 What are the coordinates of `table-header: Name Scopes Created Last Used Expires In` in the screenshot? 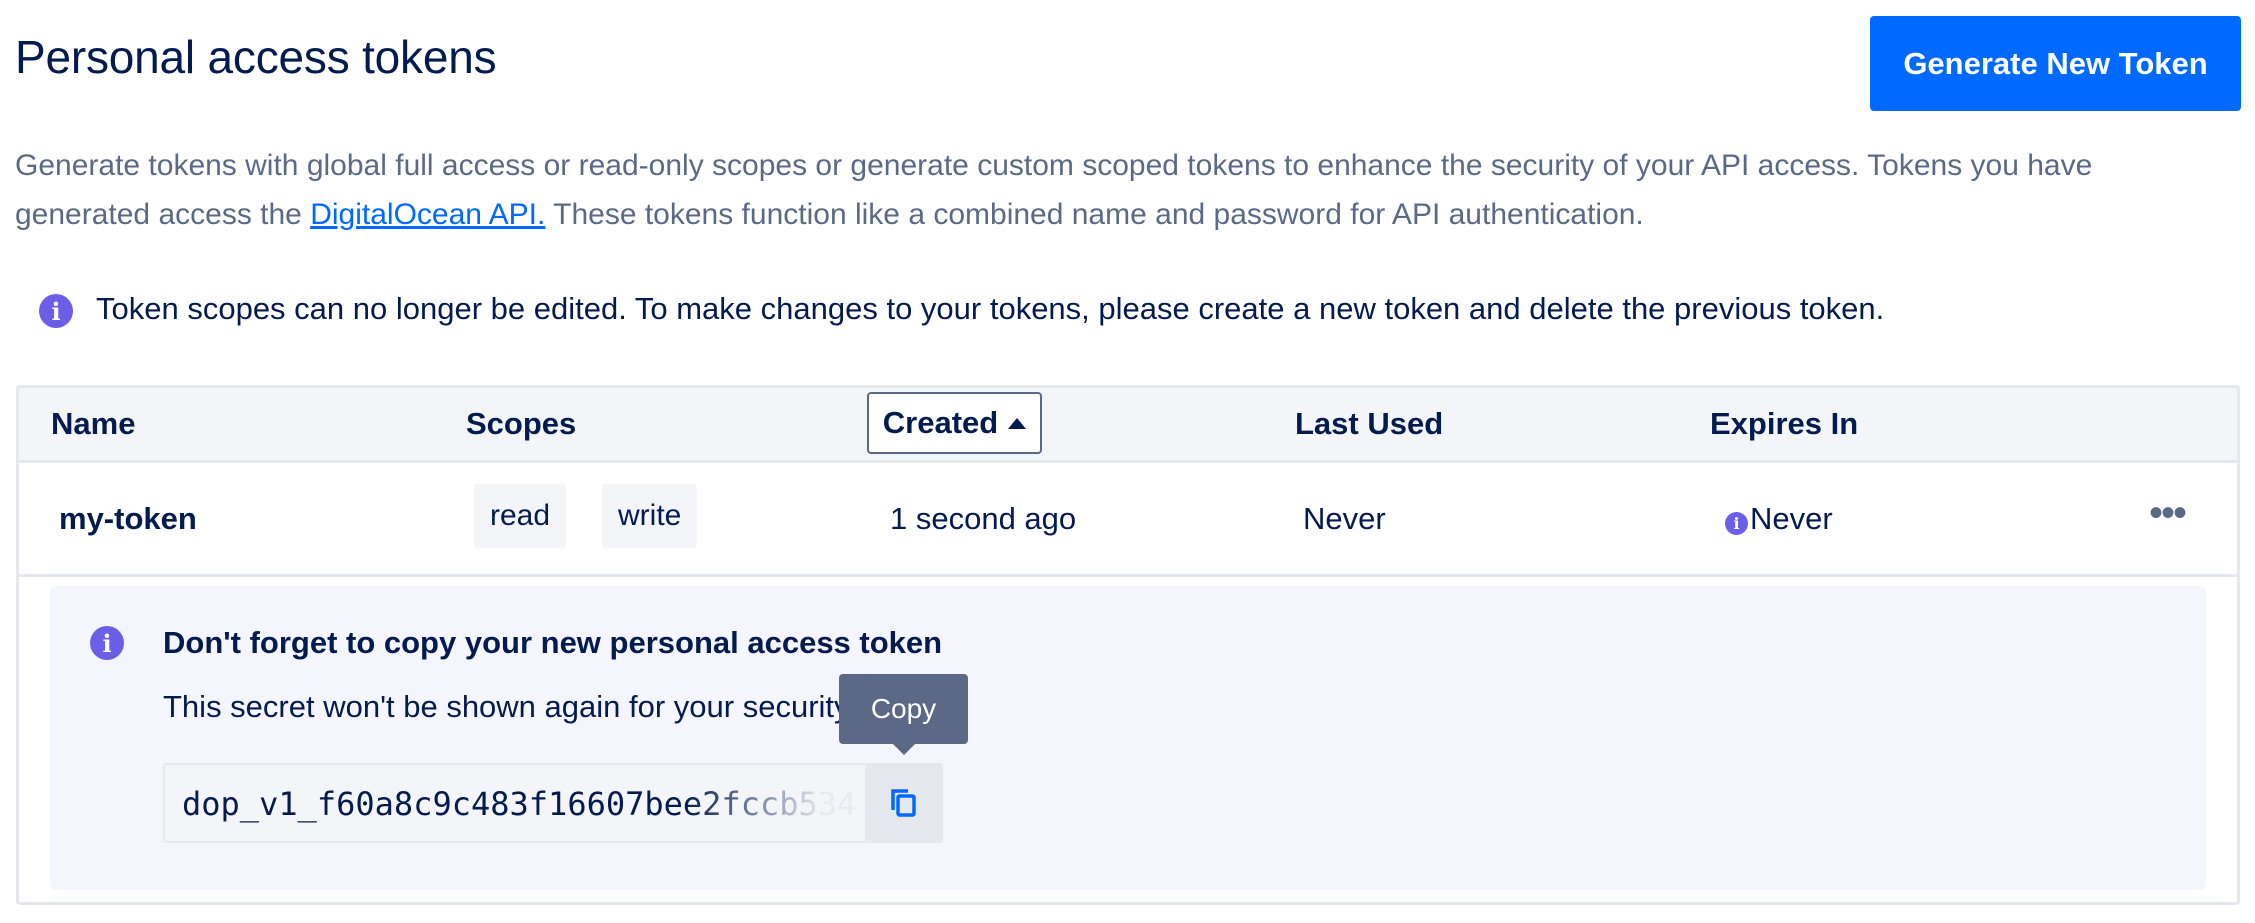 It's located at (1128, 425).